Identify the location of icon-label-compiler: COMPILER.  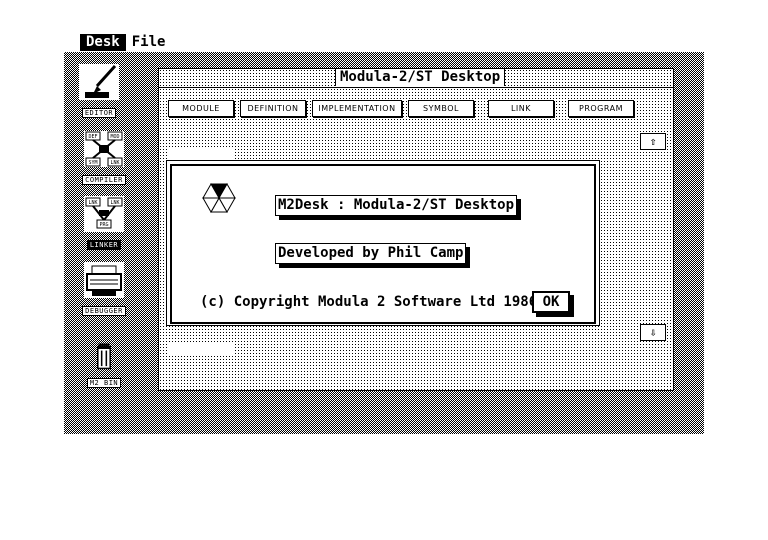
(104, 180).